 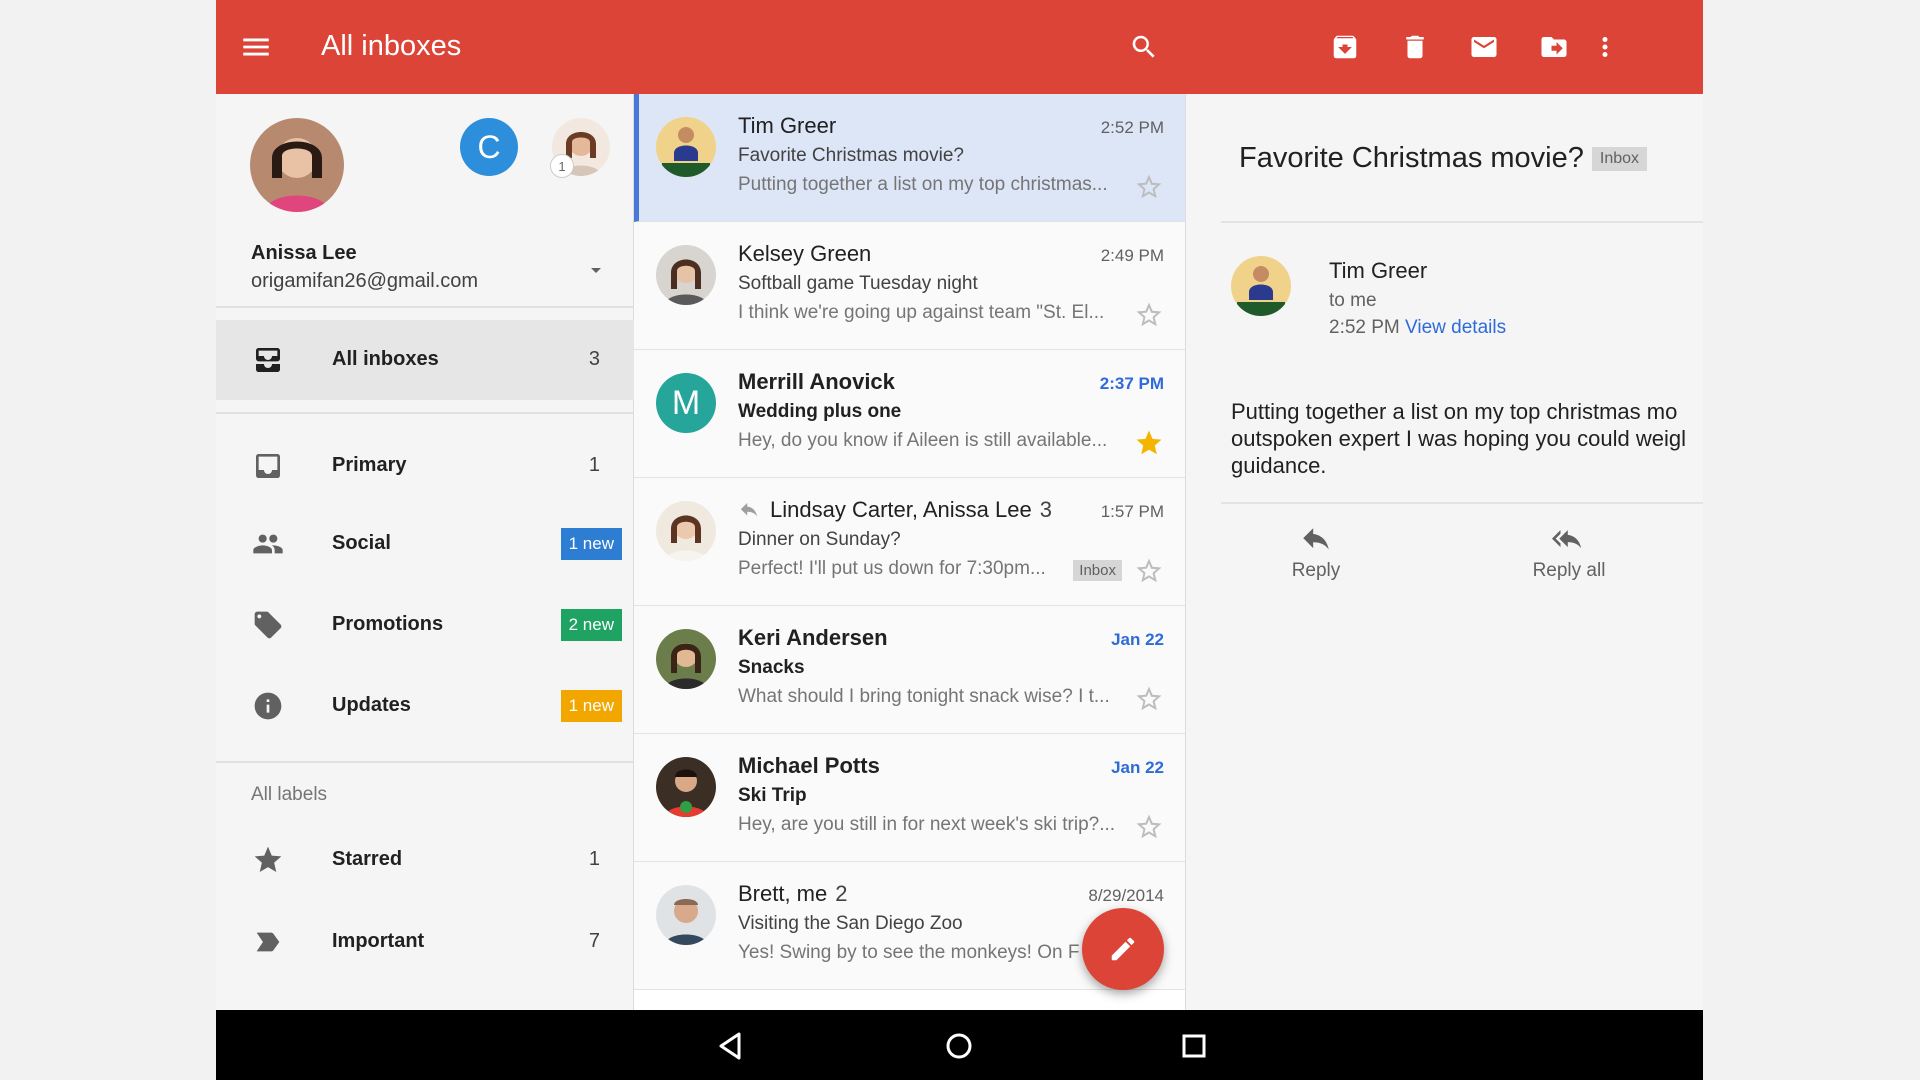 I want to click on nav-count: 3, so click(x=594, y=359).